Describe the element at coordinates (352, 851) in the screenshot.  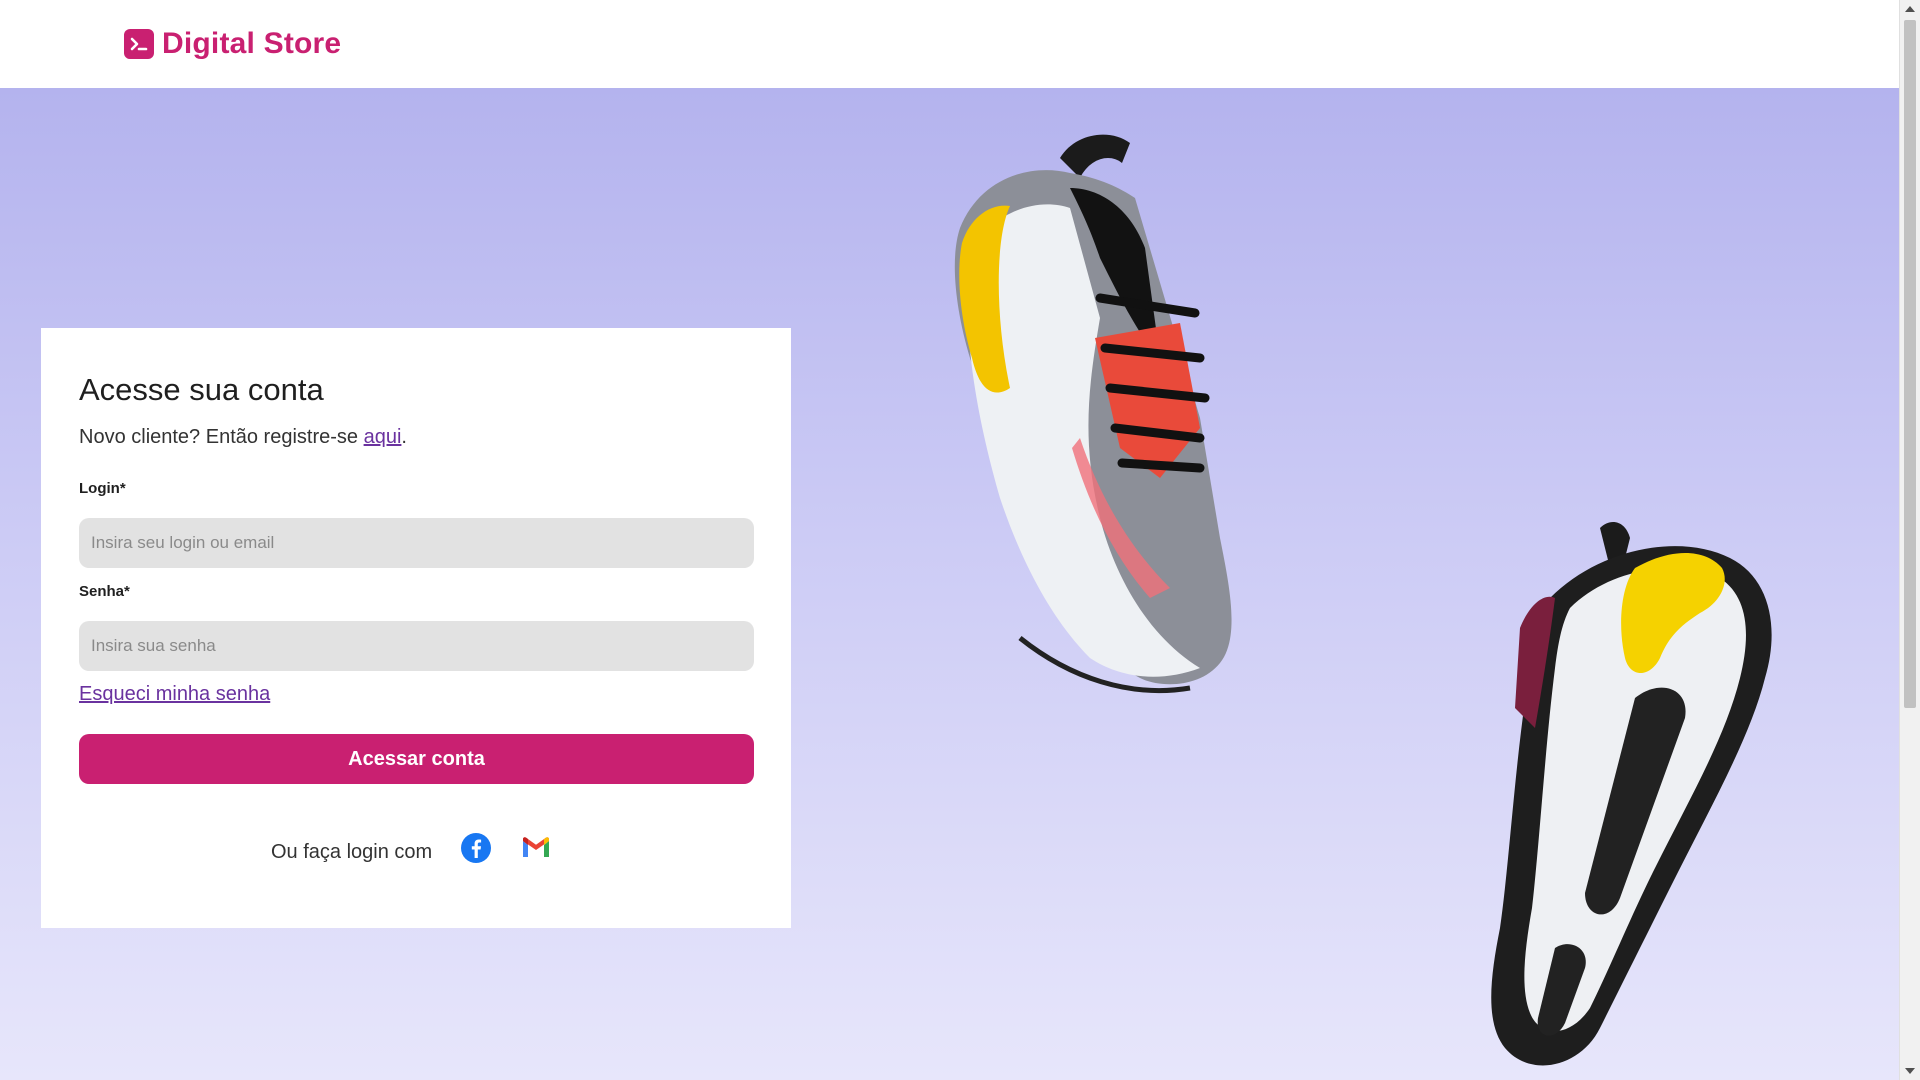
I see `social-login-label: Ou faça login com` at that location.